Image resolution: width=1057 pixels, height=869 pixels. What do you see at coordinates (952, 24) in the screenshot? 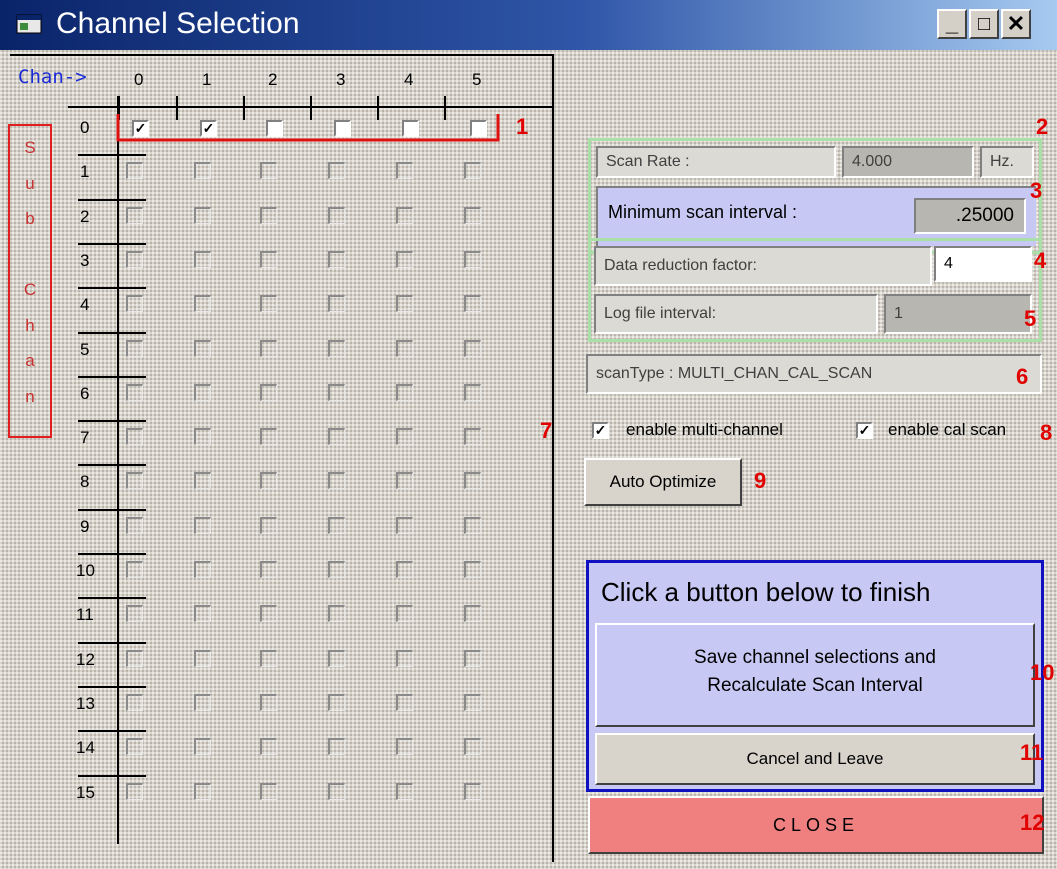
I see `minimize-button: _` at bounding box center [952, 24].